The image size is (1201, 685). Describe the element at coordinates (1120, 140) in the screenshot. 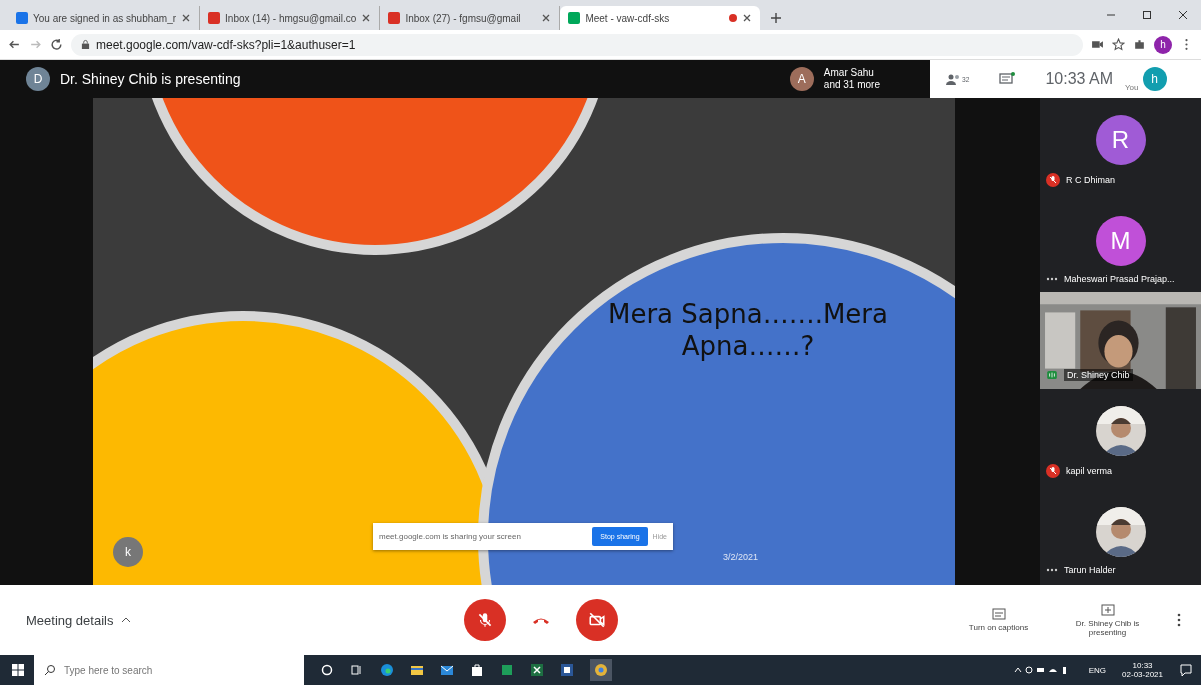

I see `participant-avatar: R` at that location.